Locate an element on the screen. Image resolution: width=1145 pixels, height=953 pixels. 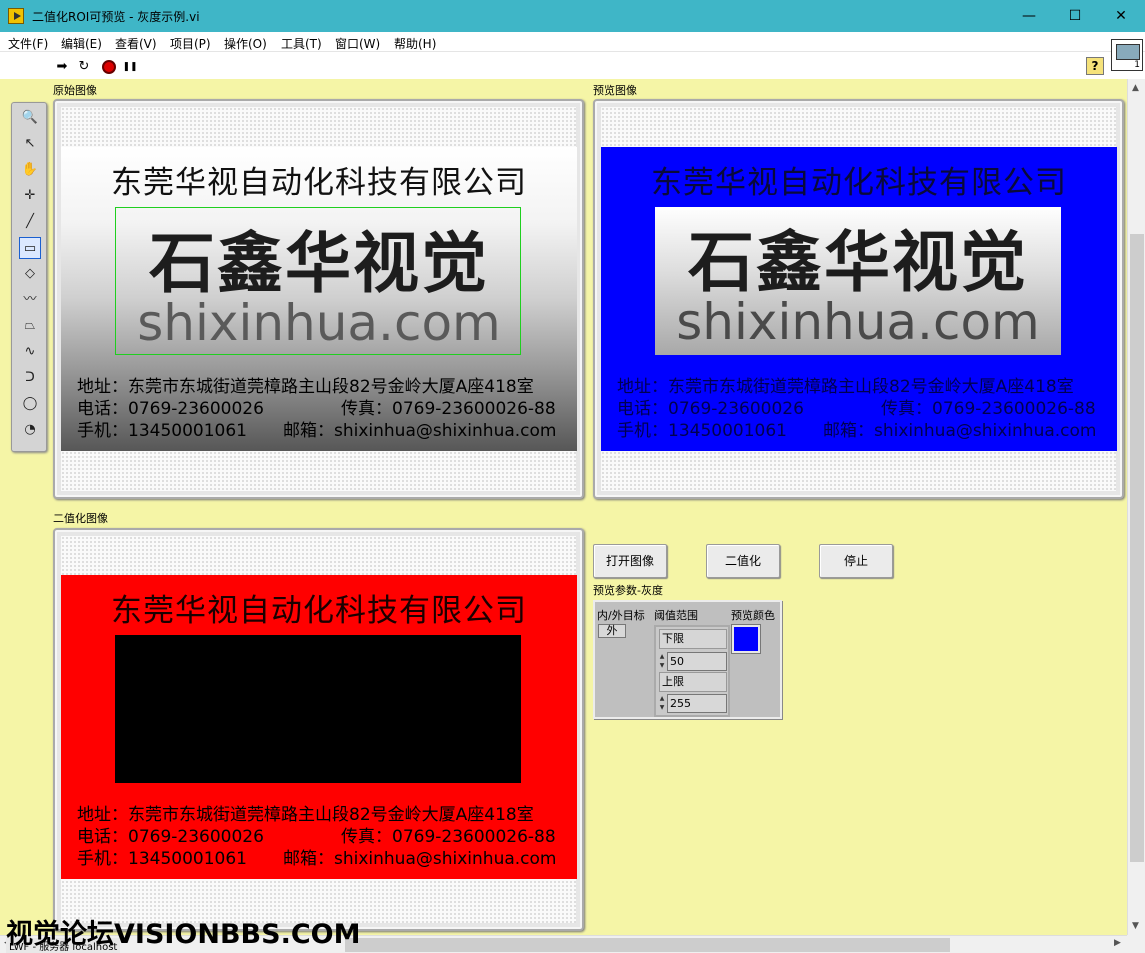
pointer-icon: ↖ is located at coordinates (30, 144).